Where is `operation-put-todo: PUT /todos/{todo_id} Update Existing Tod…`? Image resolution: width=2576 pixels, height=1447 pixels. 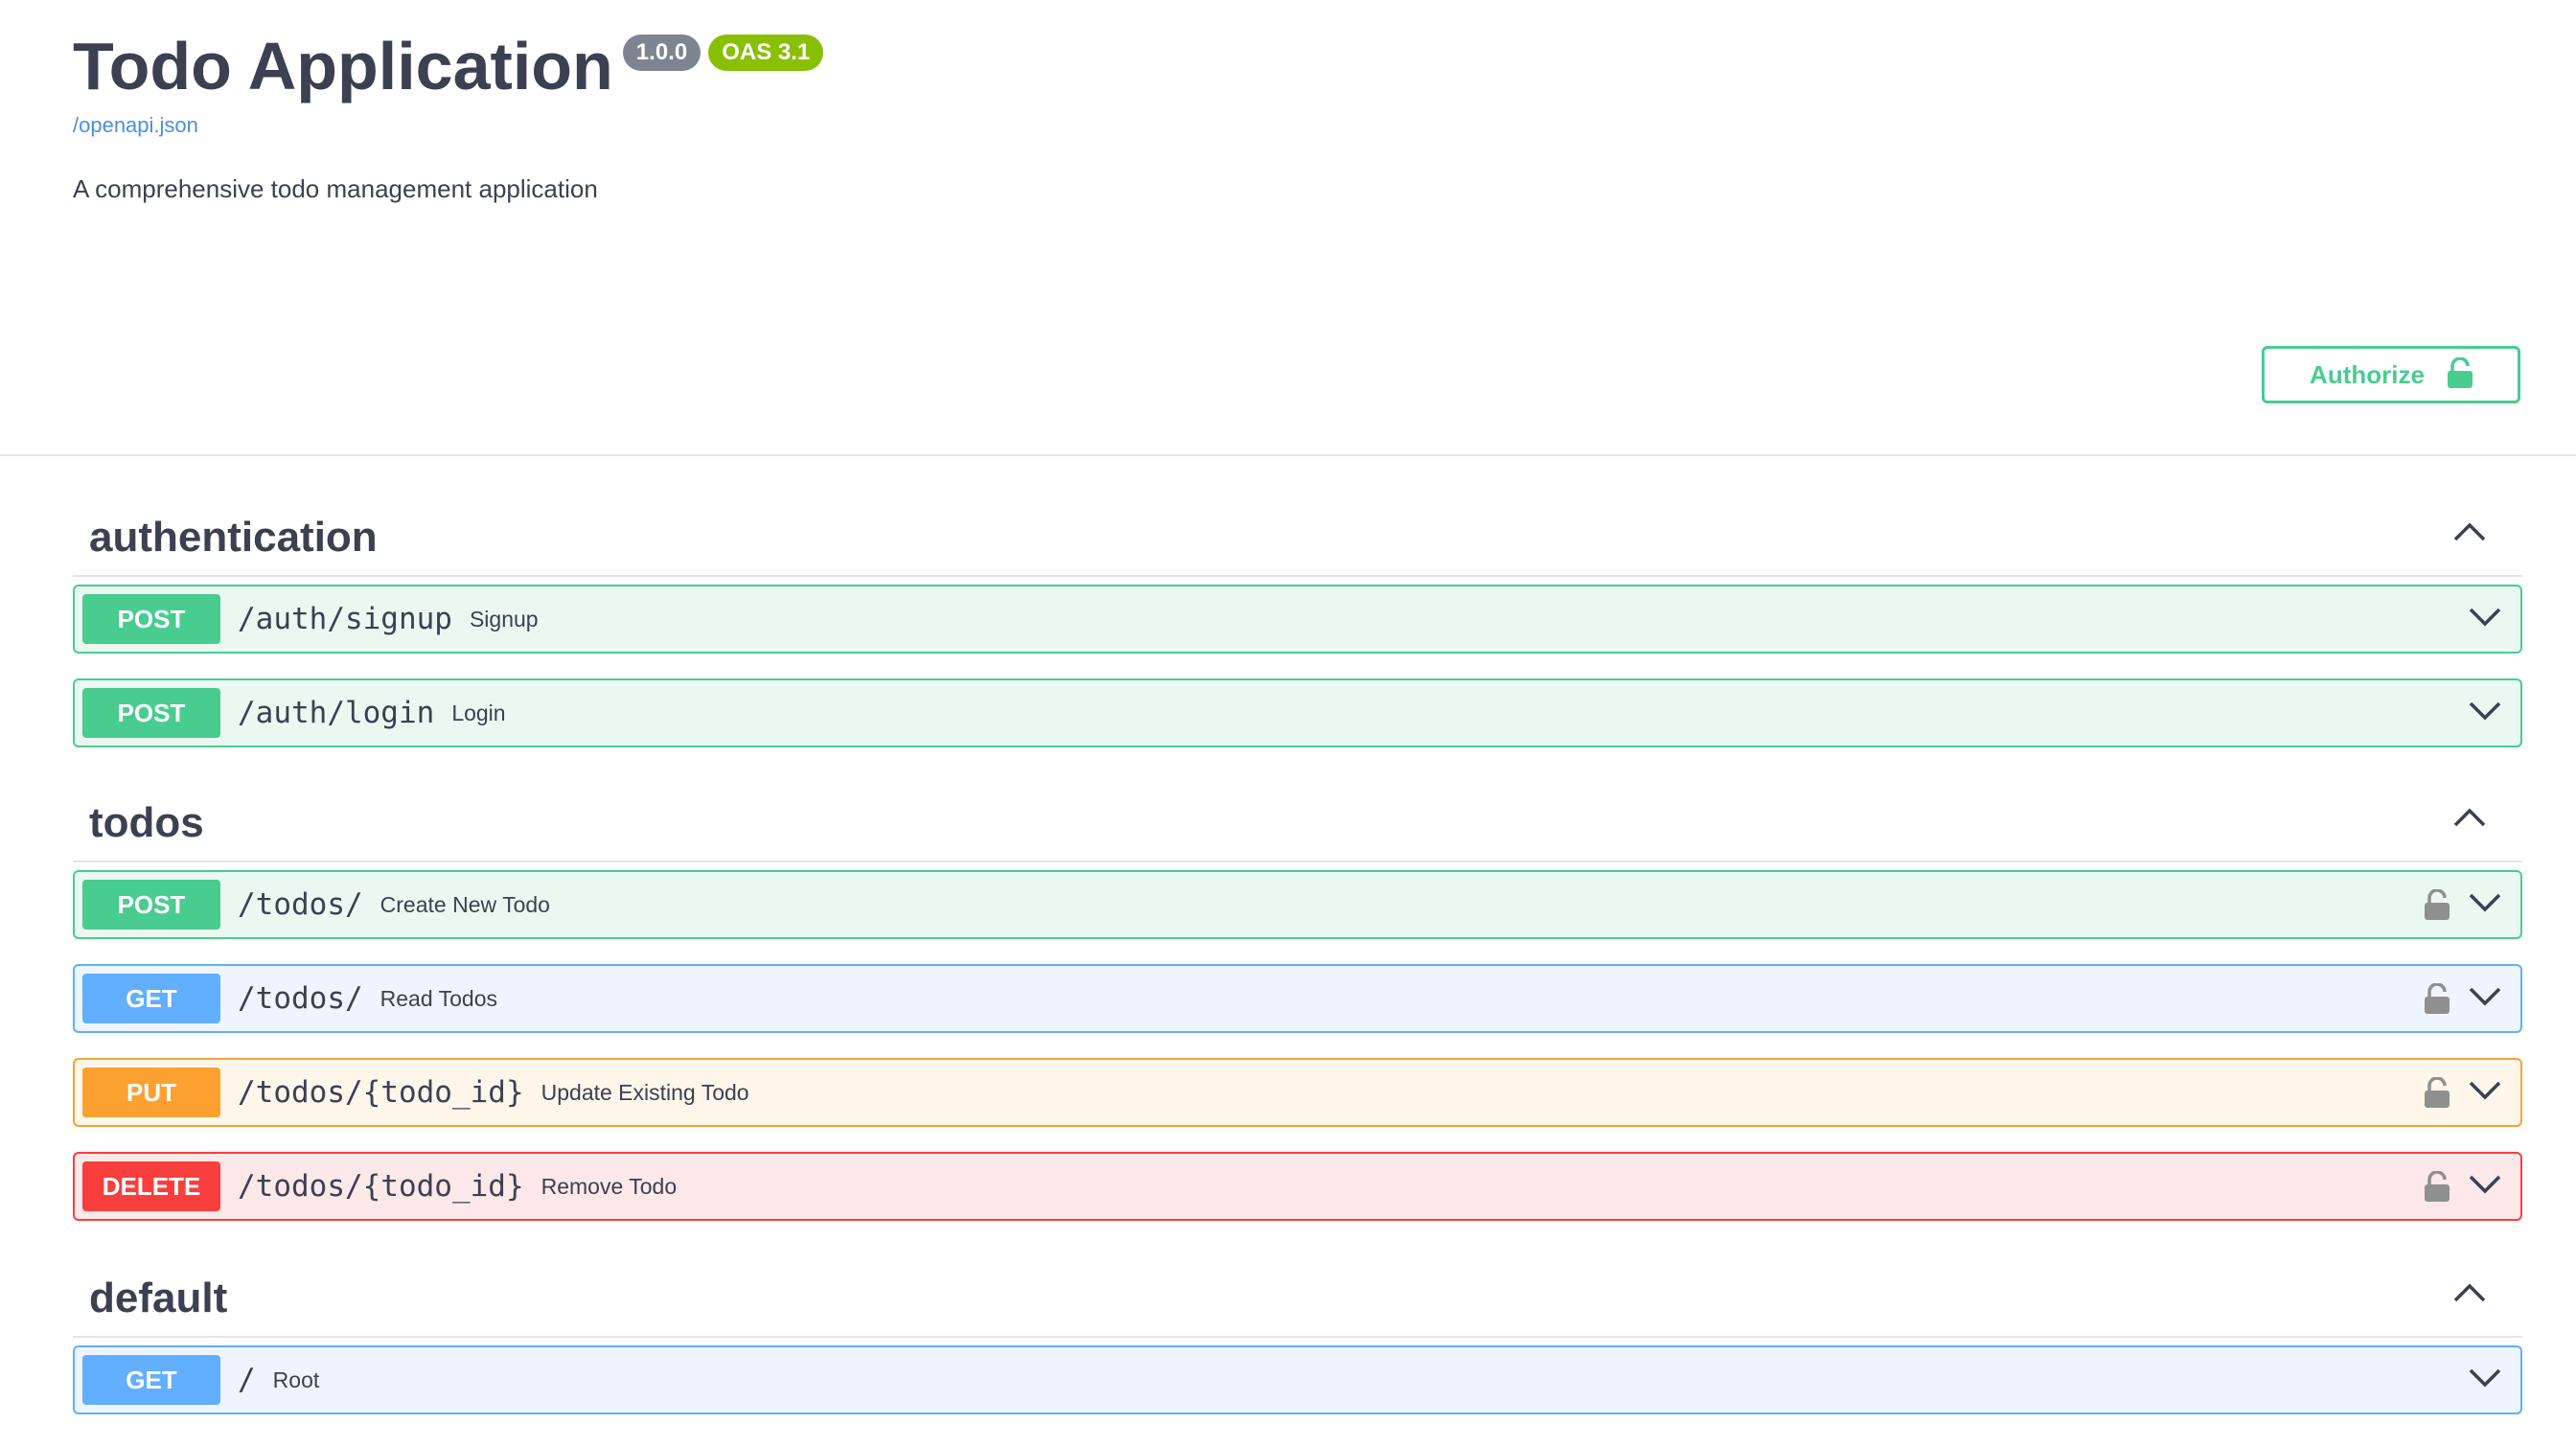
operation-put-todo: PUT /todos/{todo_id} Update Existing Tod… is located at coordinates (1297, 1093).